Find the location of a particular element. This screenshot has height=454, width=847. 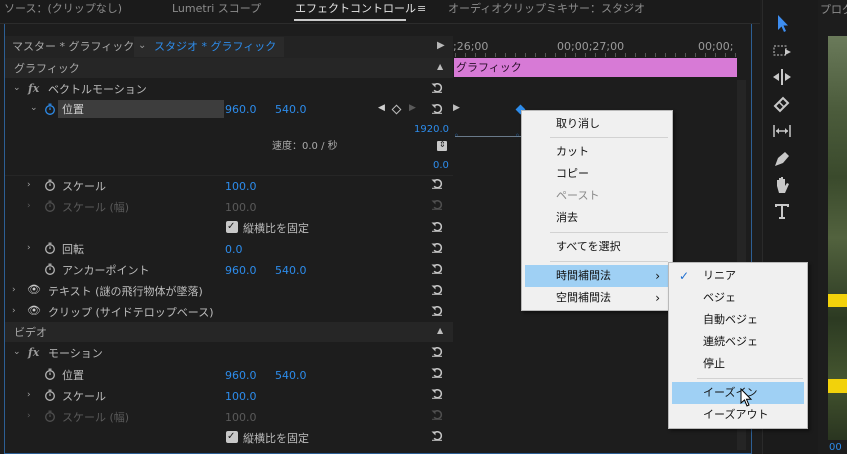

menu-item-cut: カット is located at coordinates (597, 152).